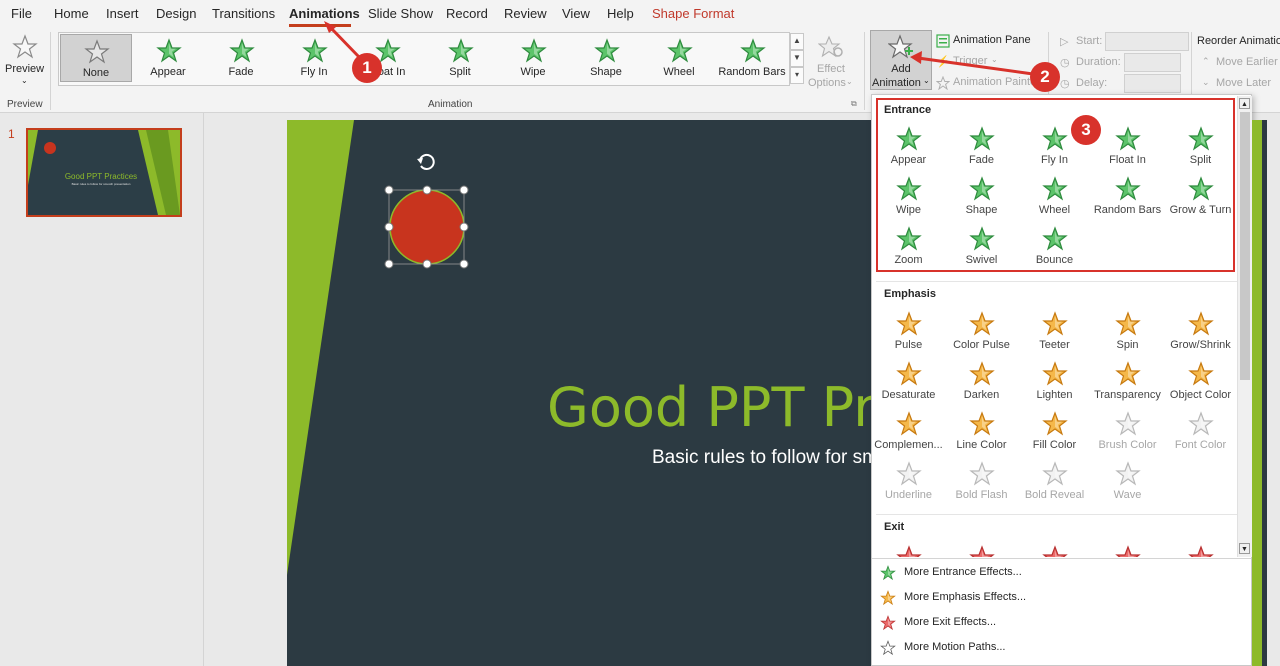  Describe the element at coordinates (1127, 200) in the screenshot. I see `entrance-effect-random-bars: Random Bars` at that location.